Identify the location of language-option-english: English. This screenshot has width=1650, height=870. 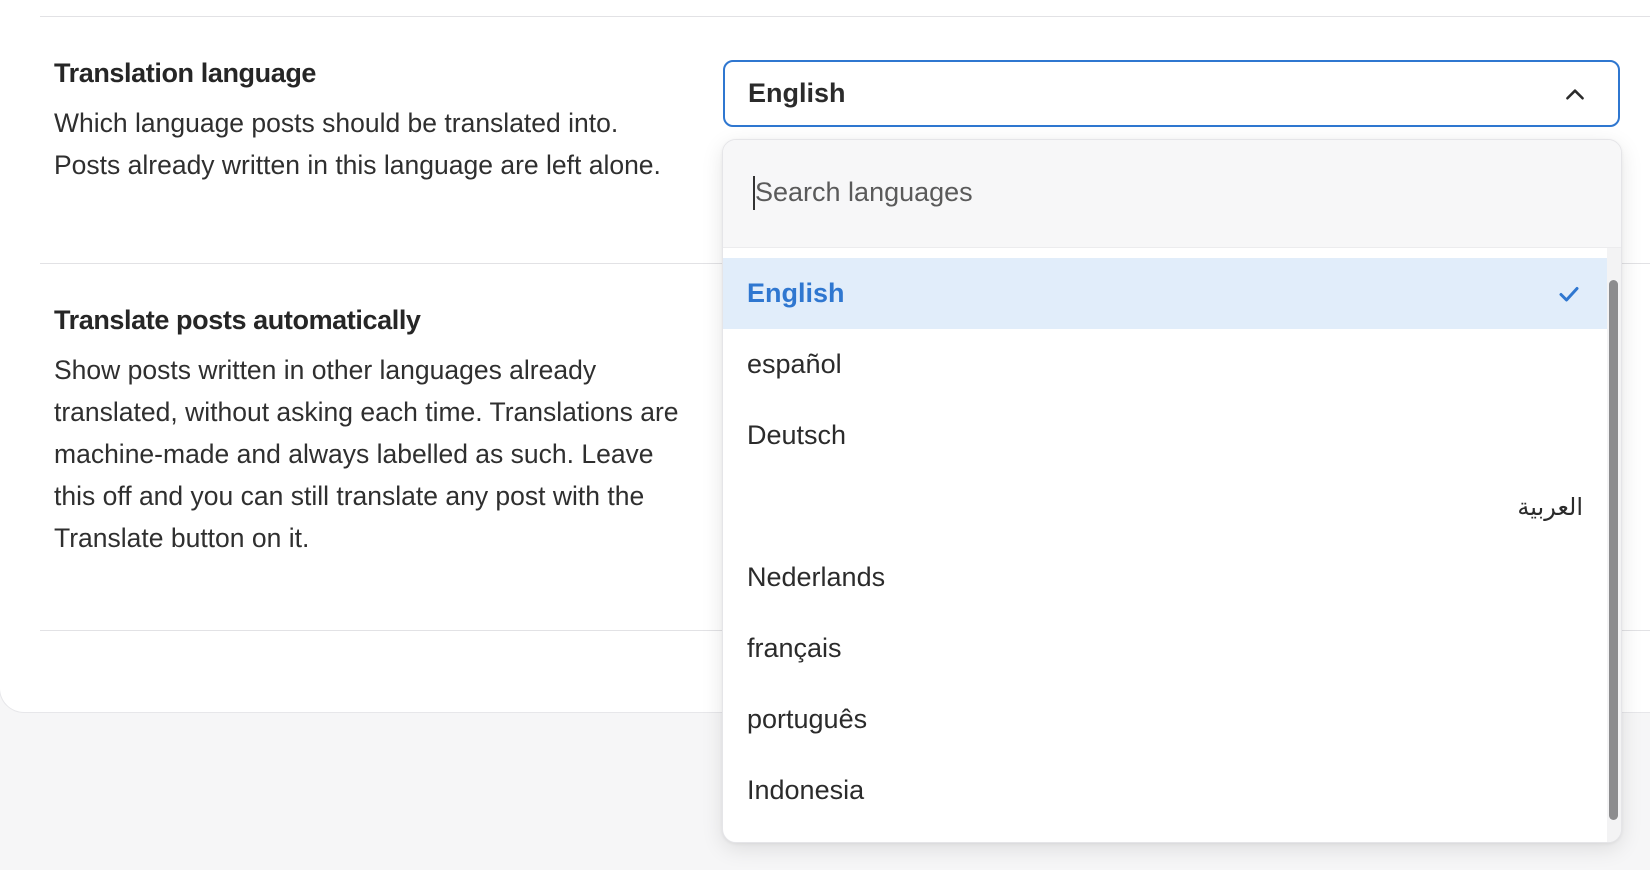
(1165, 293).